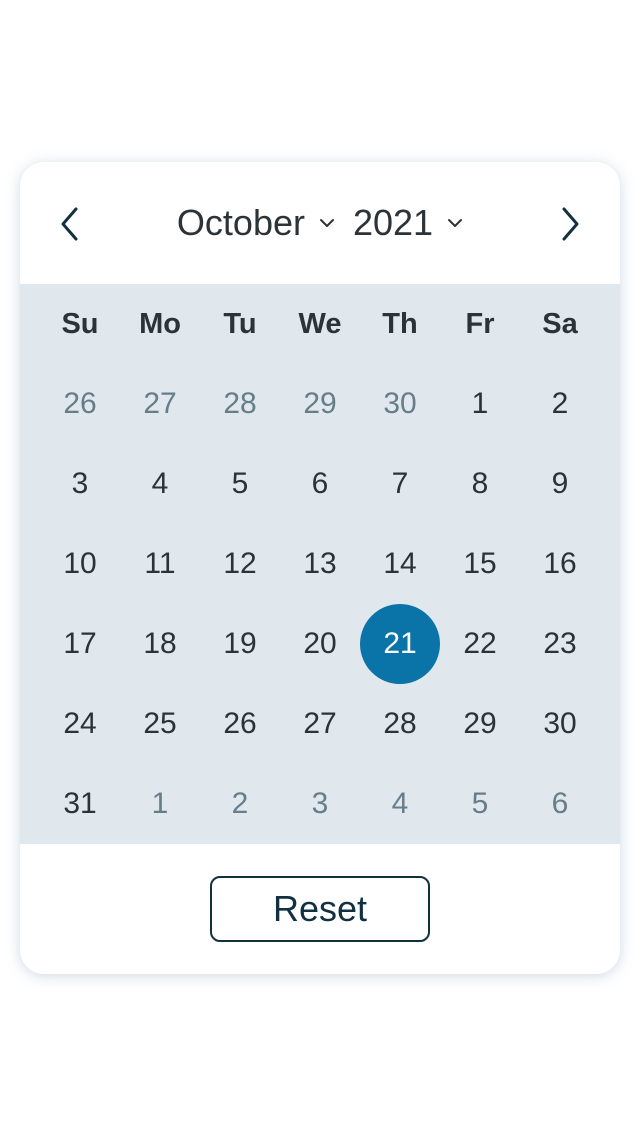 This screenshot has width=640, height=1136. I want to click on adjacent-month-day-cell: 6, so click(560, 804).